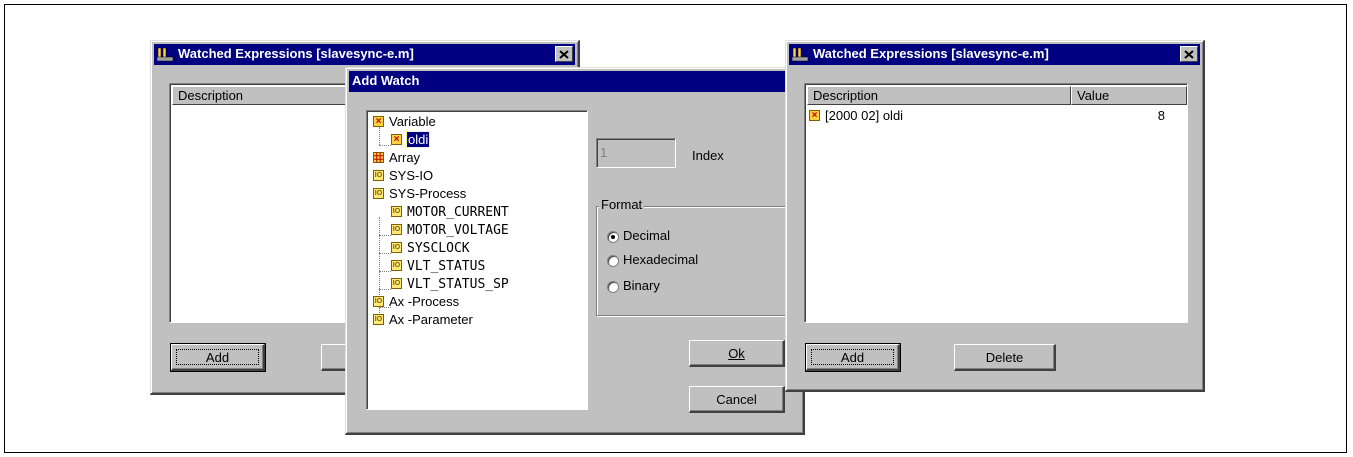  I want to click on row-value: 8, so click(1161, 115).